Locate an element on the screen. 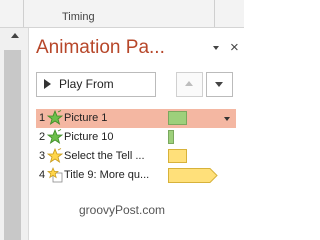 The height and width of the screenshot is (240, 320). scroll-up-icon is located at coordinates (15, 35).